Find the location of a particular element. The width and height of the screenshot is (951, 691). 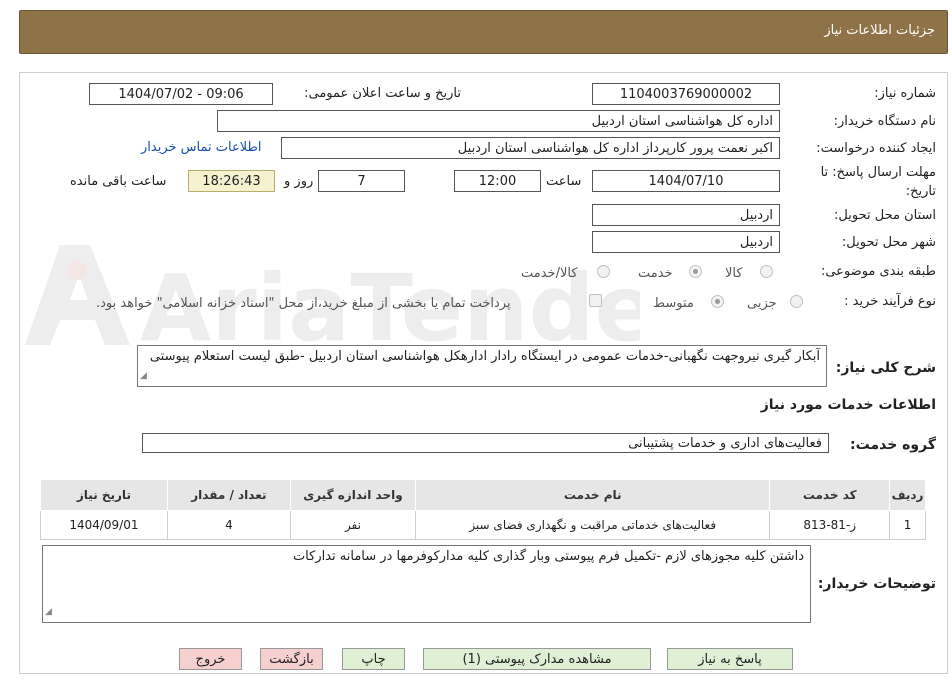

services-section-title: اطلاعات خدمات مورد نیاز is located at coordinates (848, 405).